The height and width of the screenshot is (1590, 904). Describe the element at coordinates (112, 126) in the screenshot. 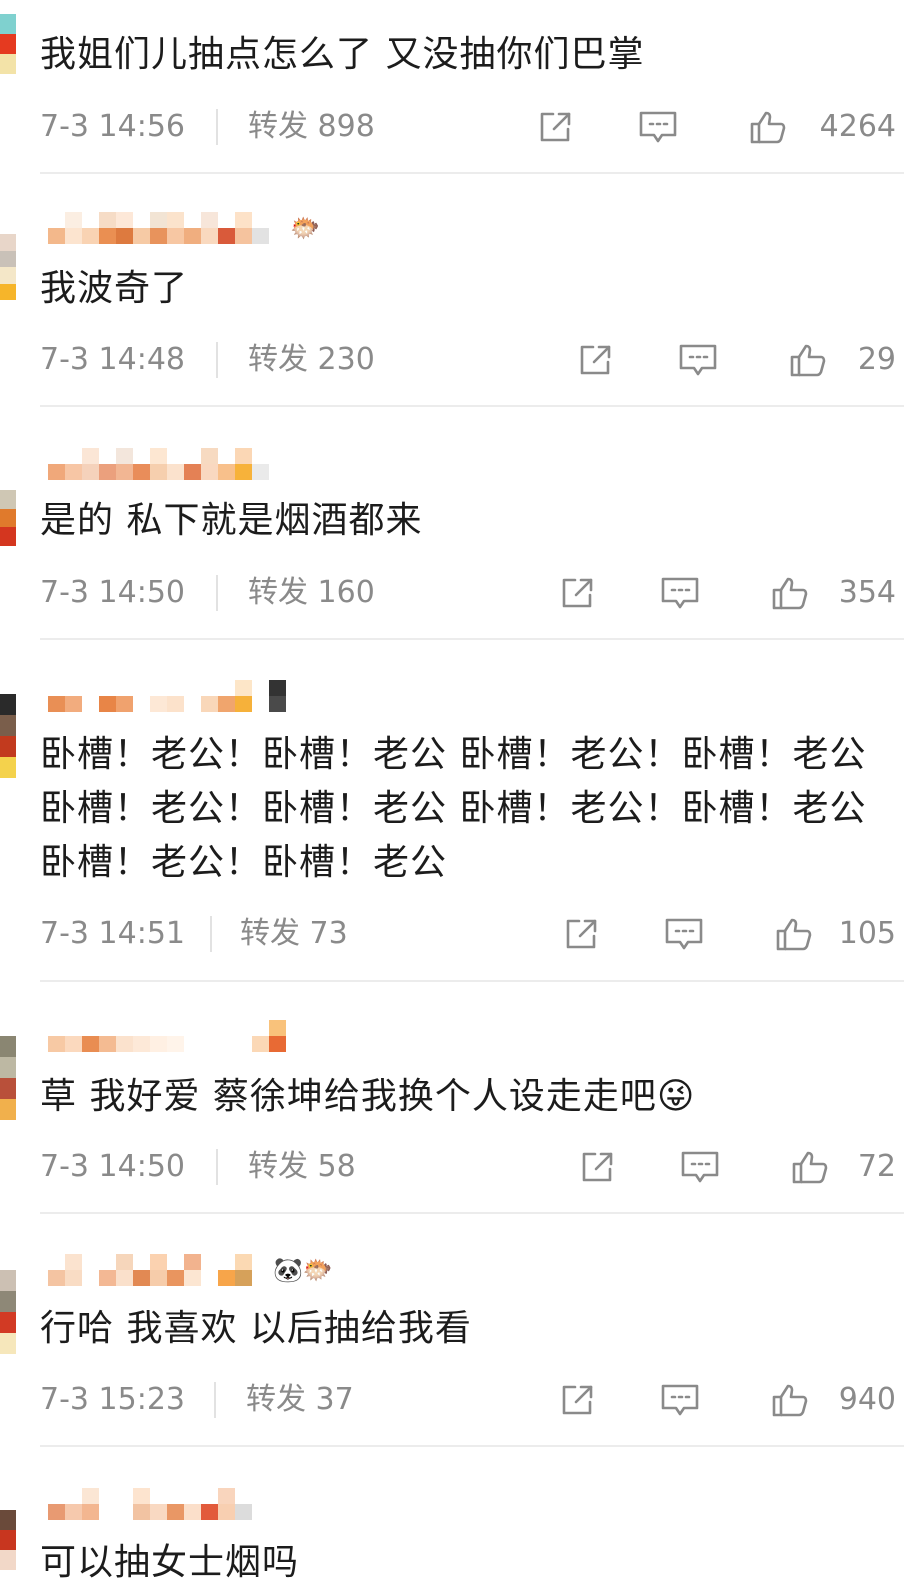

I see `comment-time: 7-3 14:56` at that location.